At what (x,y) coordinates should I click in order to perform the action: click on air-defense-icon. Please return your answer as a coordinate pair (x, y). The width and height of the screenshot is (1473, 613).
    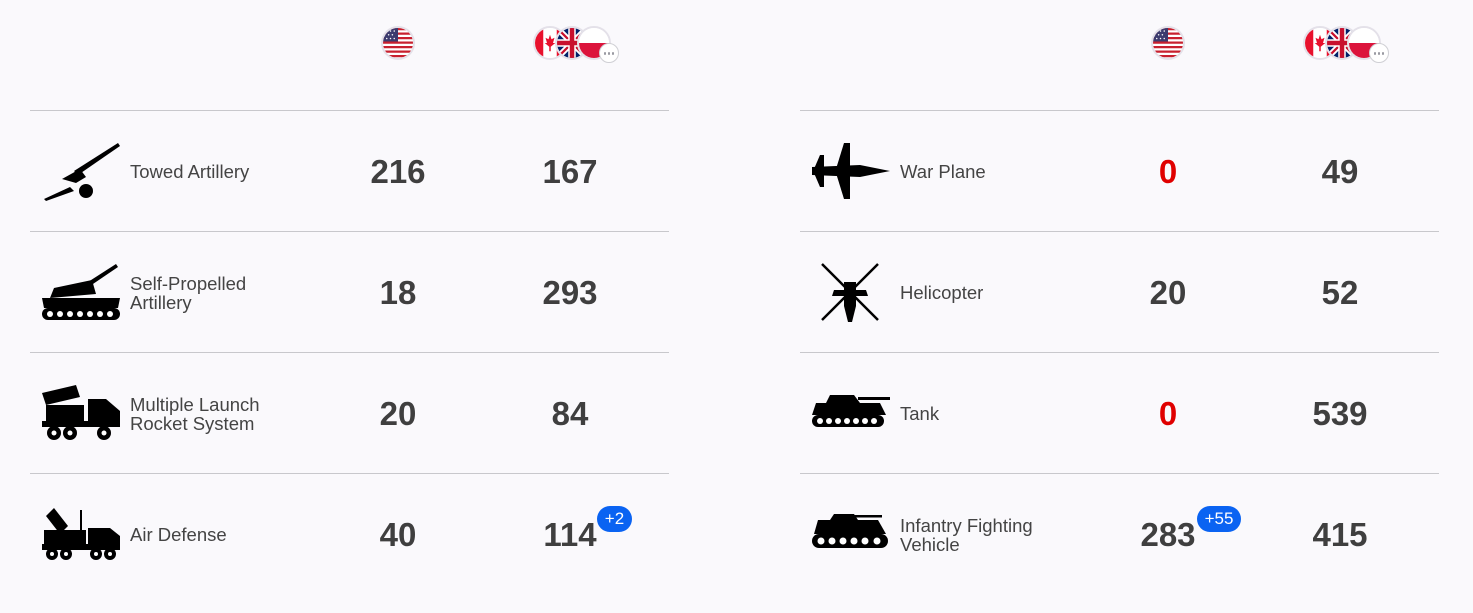
    Looking at the image, I should click on (81, 534).